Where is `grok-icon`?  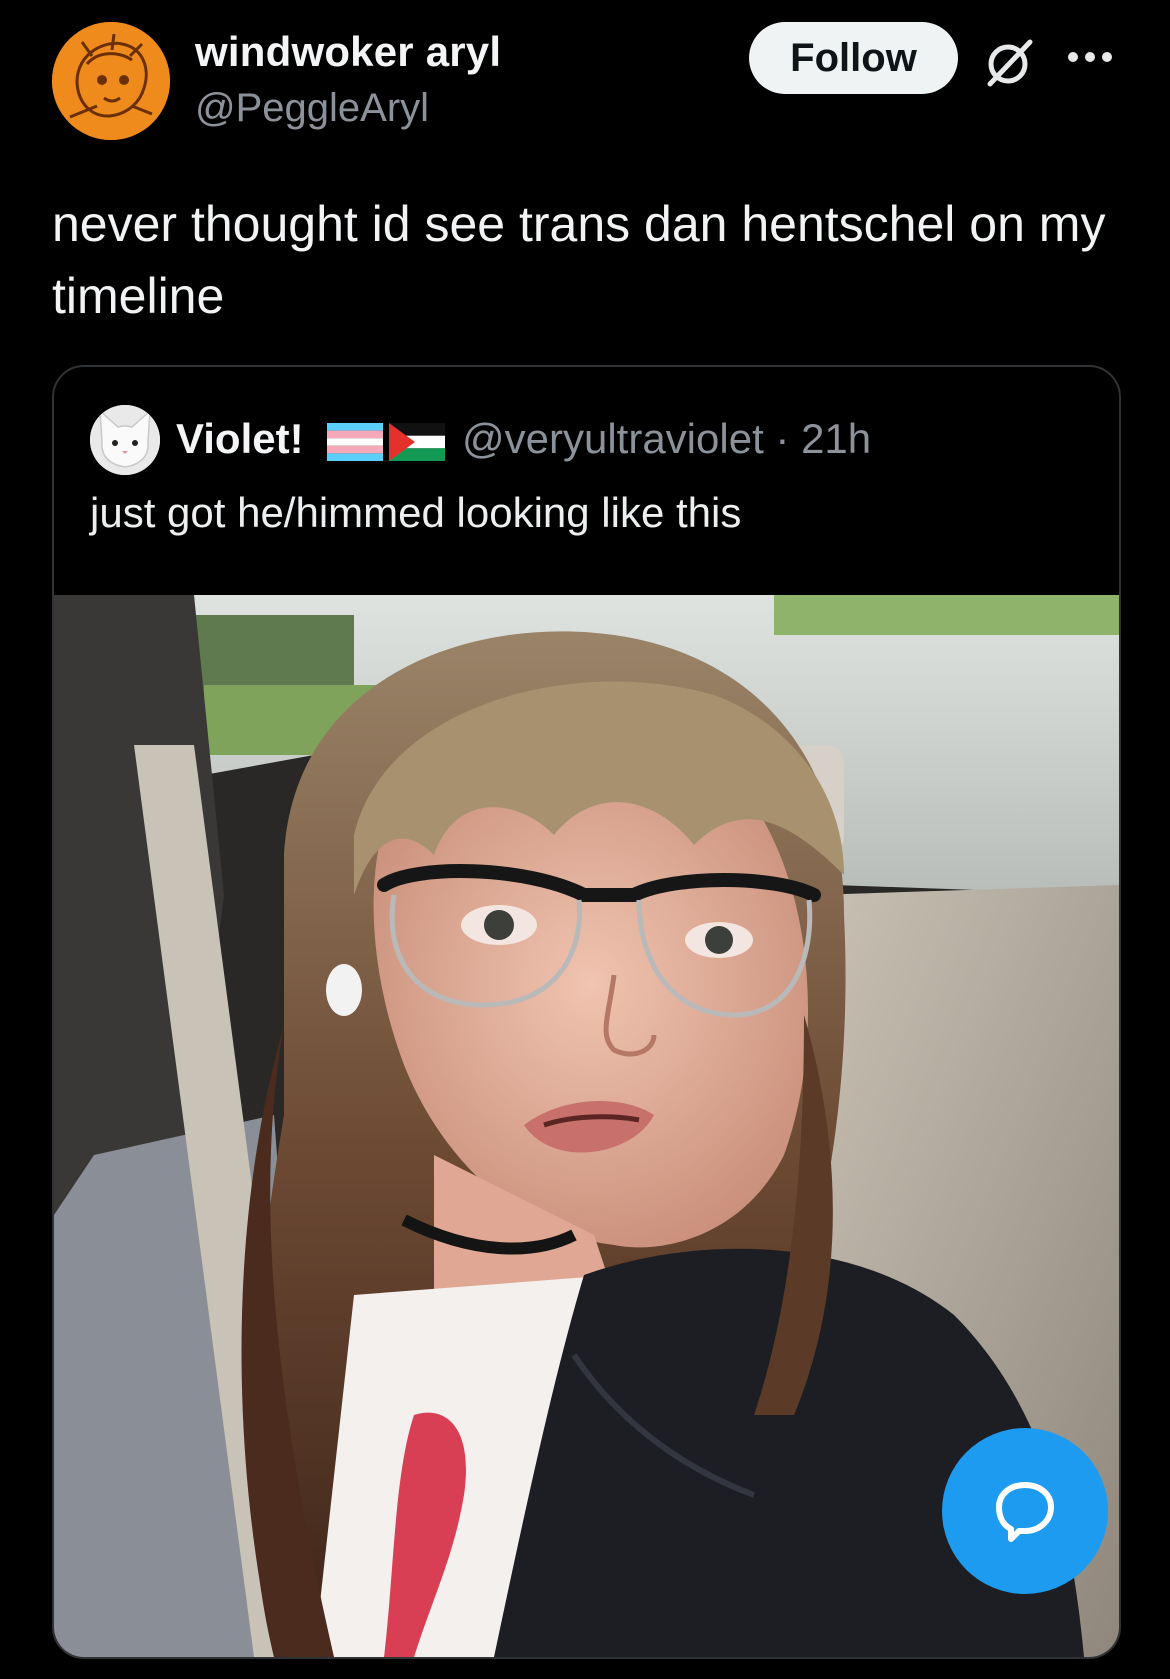
grok-icon is located at coordinates (1010, 62).